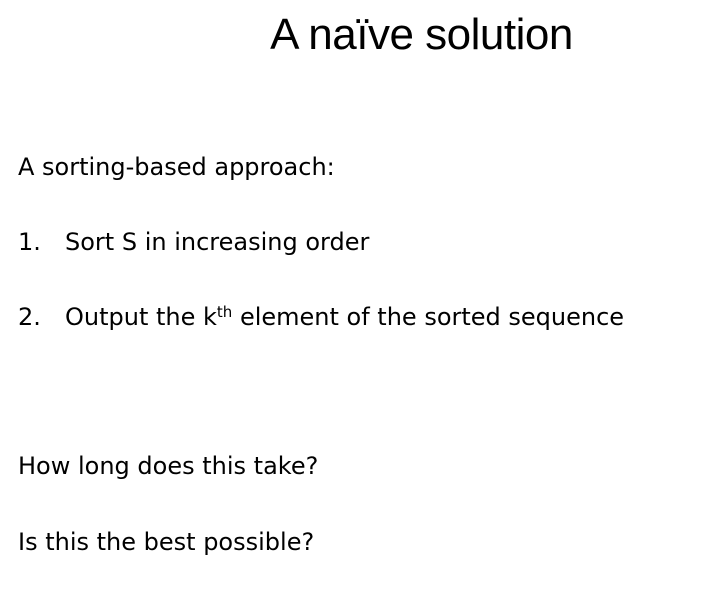  Describe the element at coordinates (217, 242) in the screenshot. I see `step-1-text: Sort S in increasing order` at that location.